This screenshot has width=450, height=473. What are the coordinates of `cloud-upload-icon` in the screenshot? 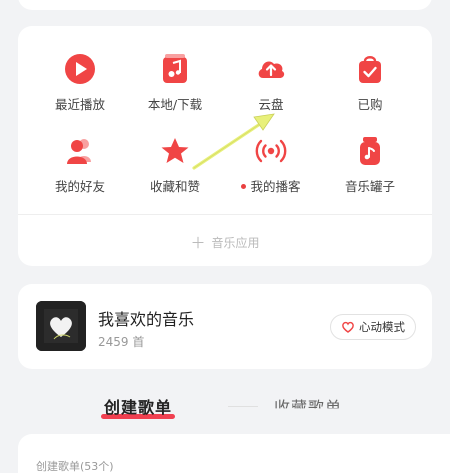 It's located at (271, 69).